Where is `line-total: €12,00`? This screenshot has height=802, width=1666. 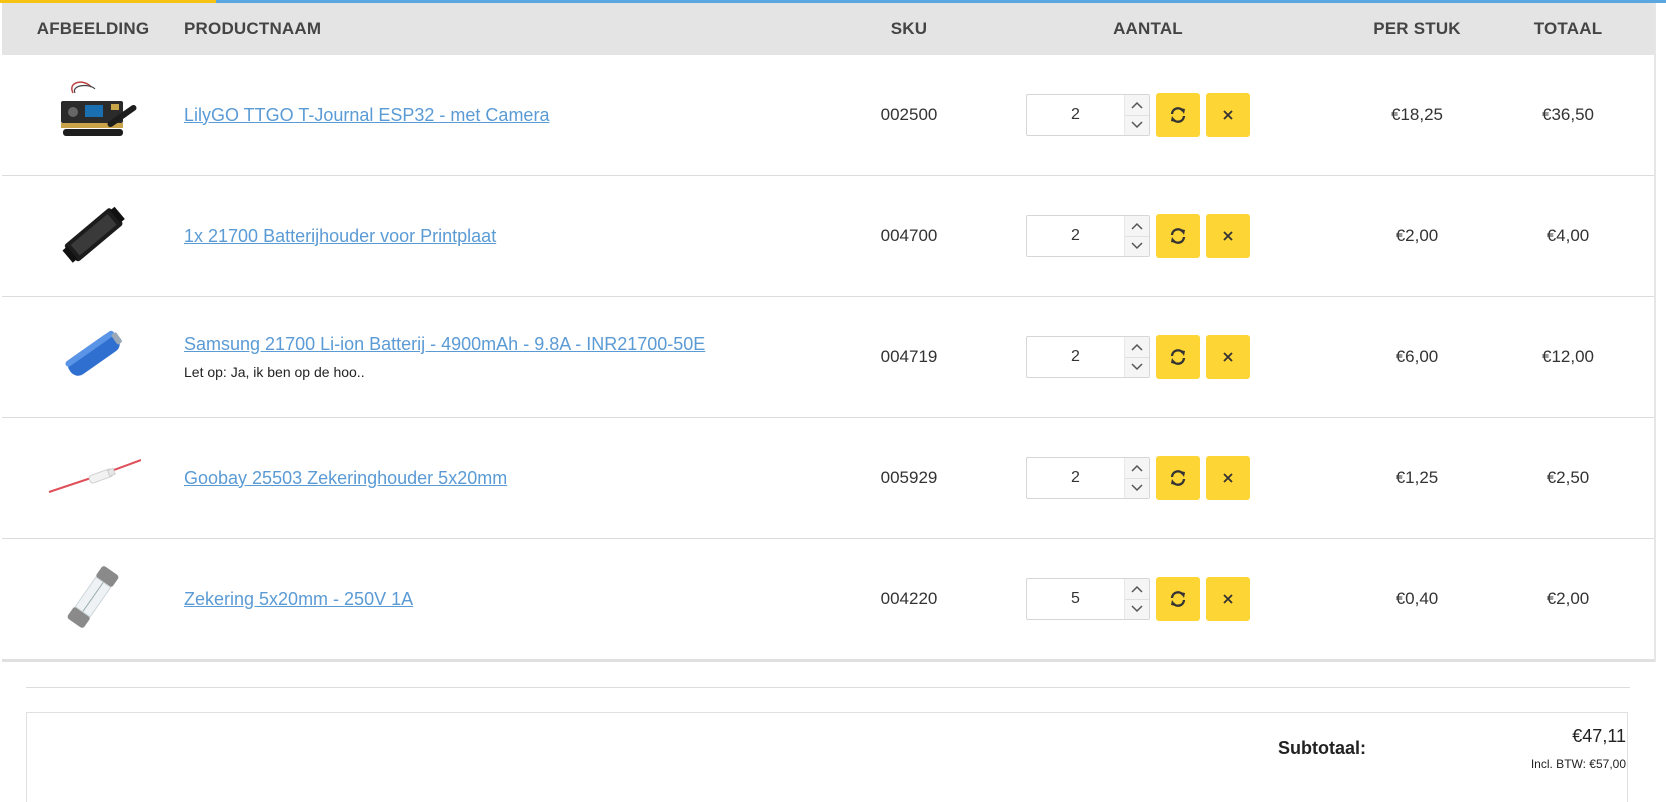 line-total: €12,00 is located at coordinates (1568, 356).